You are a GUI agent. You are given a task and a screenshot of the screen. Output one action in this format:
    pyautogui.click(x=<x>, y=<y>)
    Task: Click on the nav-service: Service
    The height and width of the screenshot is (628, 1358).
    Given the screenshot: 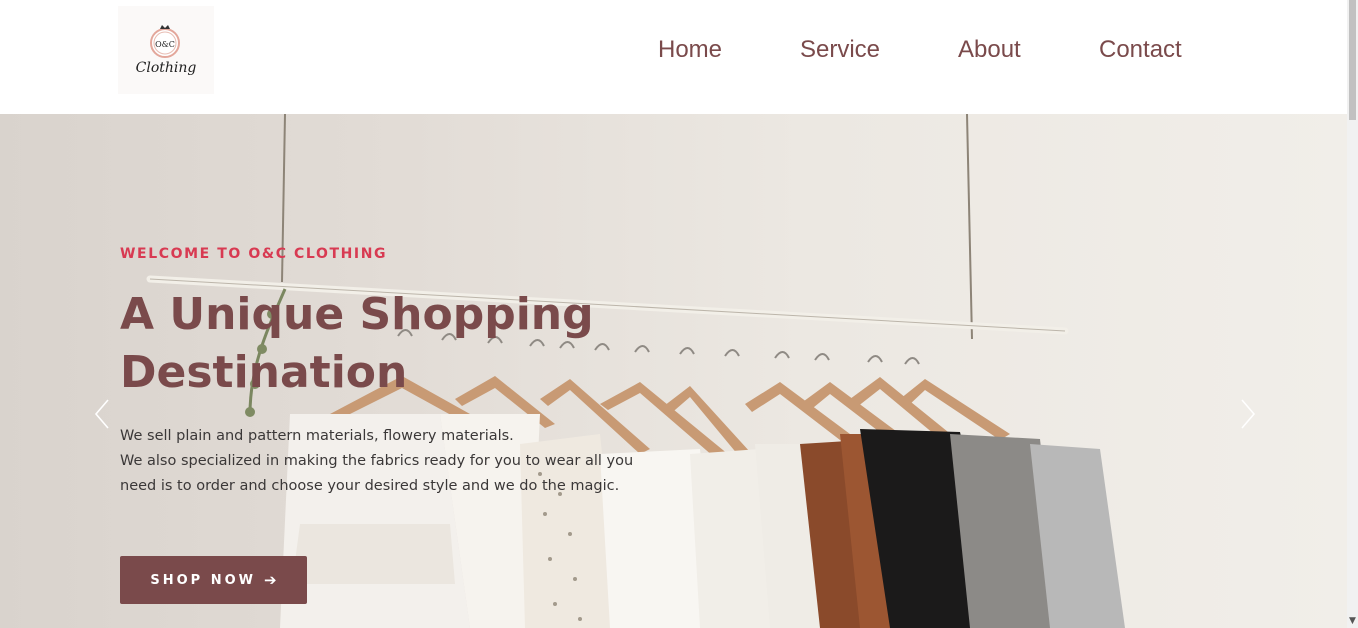 What is the action you would take?
    pyautogui.click(x=840, y=50)
    